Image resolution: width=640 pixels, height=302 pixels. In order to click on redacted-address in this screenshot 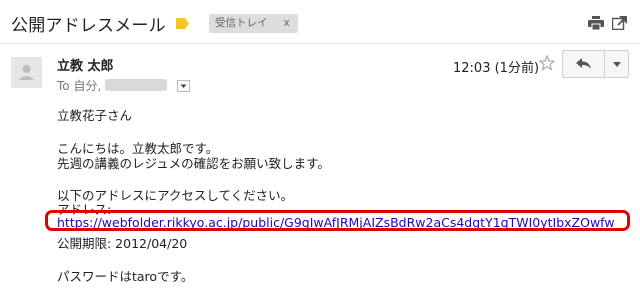, I will do `click(136, 85)`.